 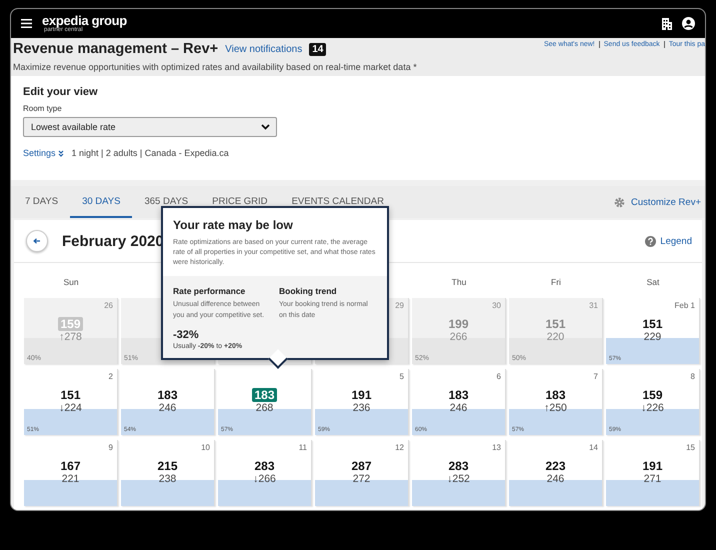 I want to click on settings-summary: 1 night | 2 adults | Canada - Expedia.ca, so click(x=150, y=153).